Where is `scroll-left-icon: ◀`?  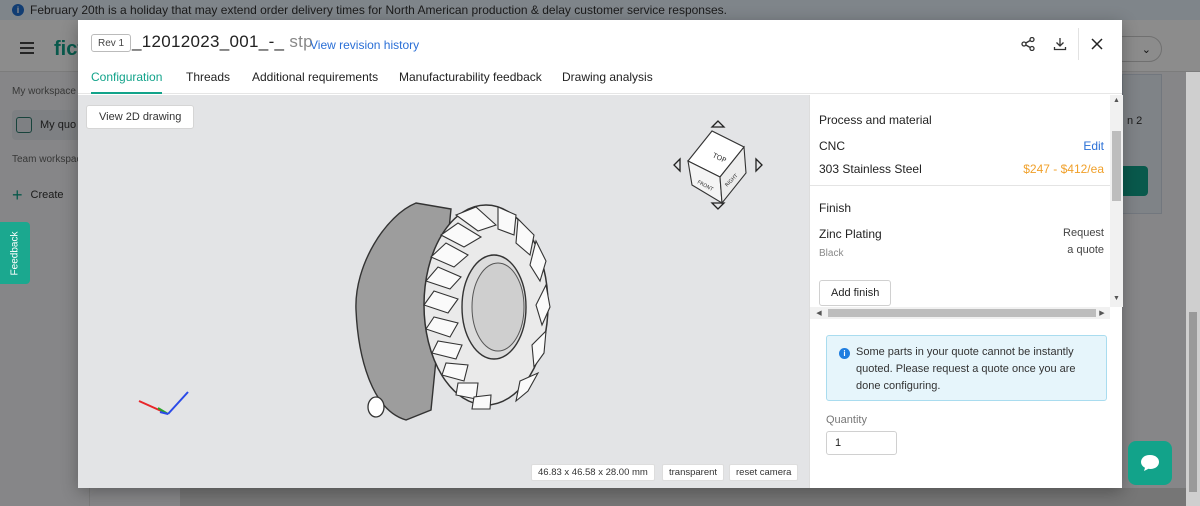 scroll-left-icon: ◀ is located at coordinates (819, 313).